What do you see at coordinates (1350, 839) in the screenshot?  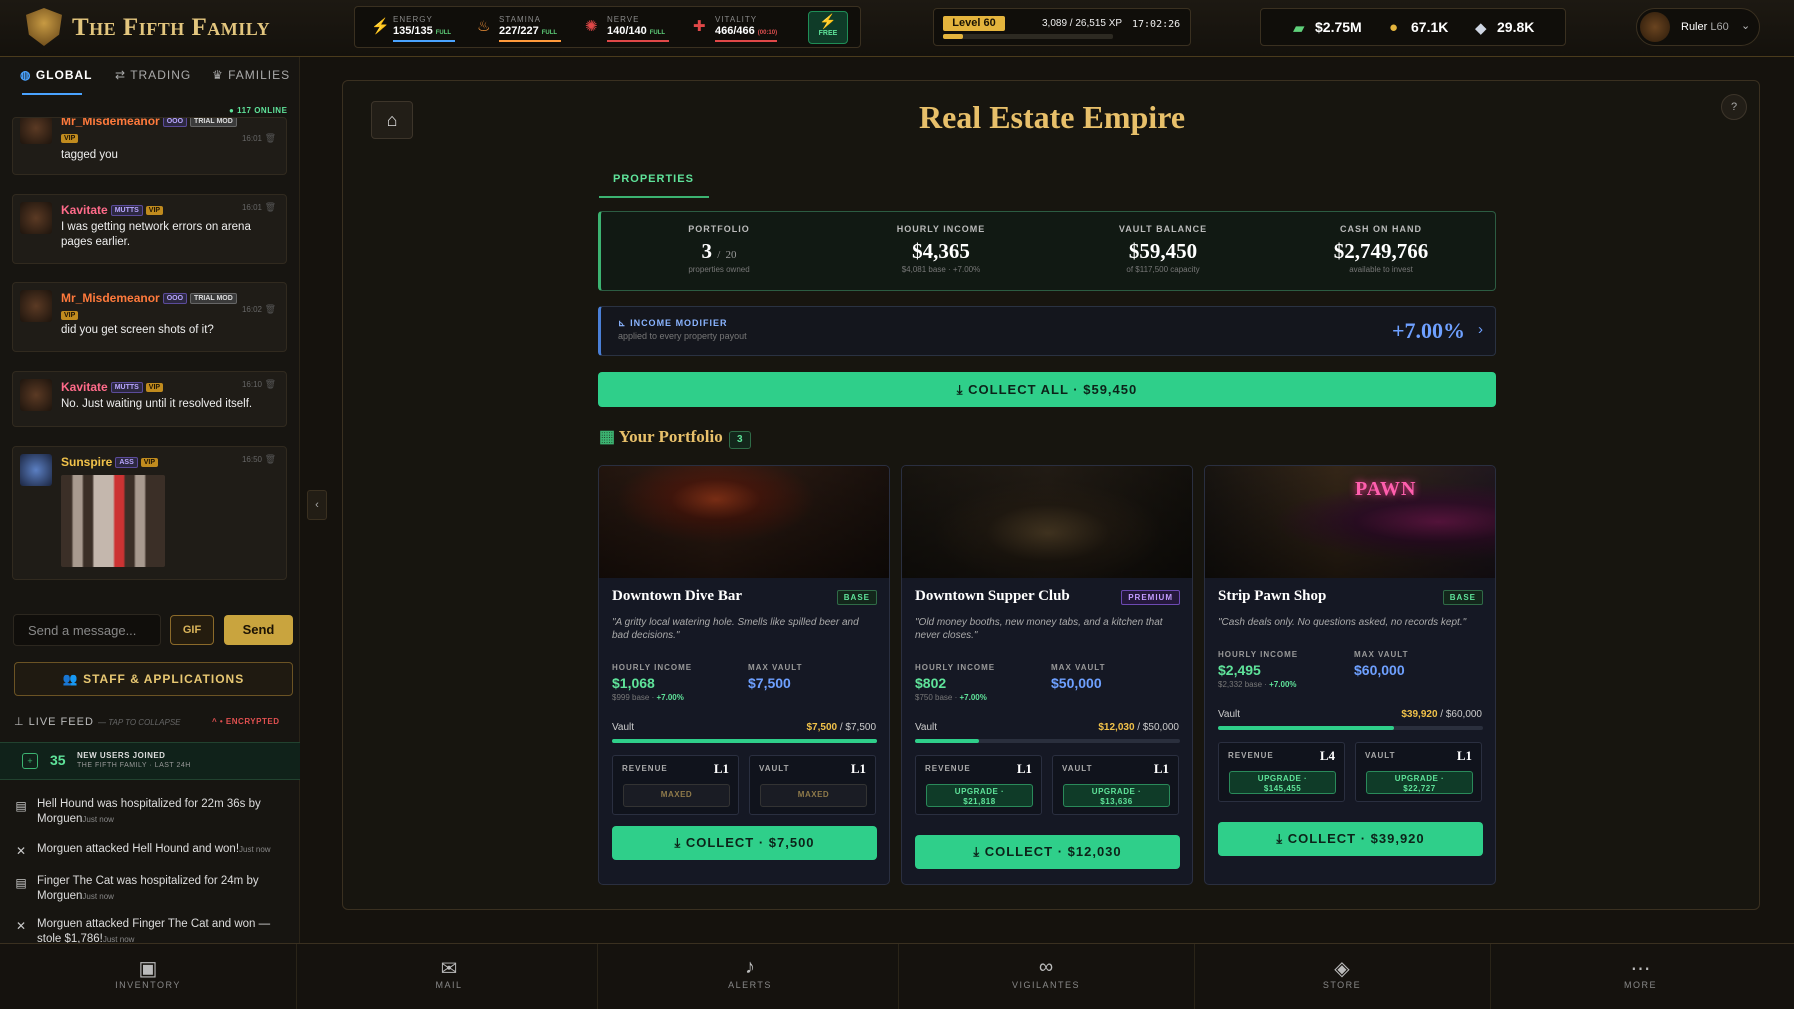 I see `collect-button: ⤓ COLLECT · $39,920` at bounding box center [1350, 839].